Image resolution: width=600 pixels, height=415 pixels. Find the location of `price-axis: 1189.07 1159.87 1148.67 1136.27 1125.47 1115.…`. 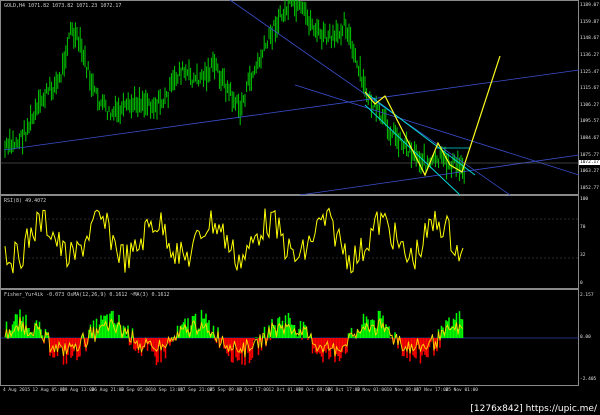

price-axis: 1189.07 1159.87 1148.67 1136.27 1125.47 1115.… is located at coordinates (589, 97).